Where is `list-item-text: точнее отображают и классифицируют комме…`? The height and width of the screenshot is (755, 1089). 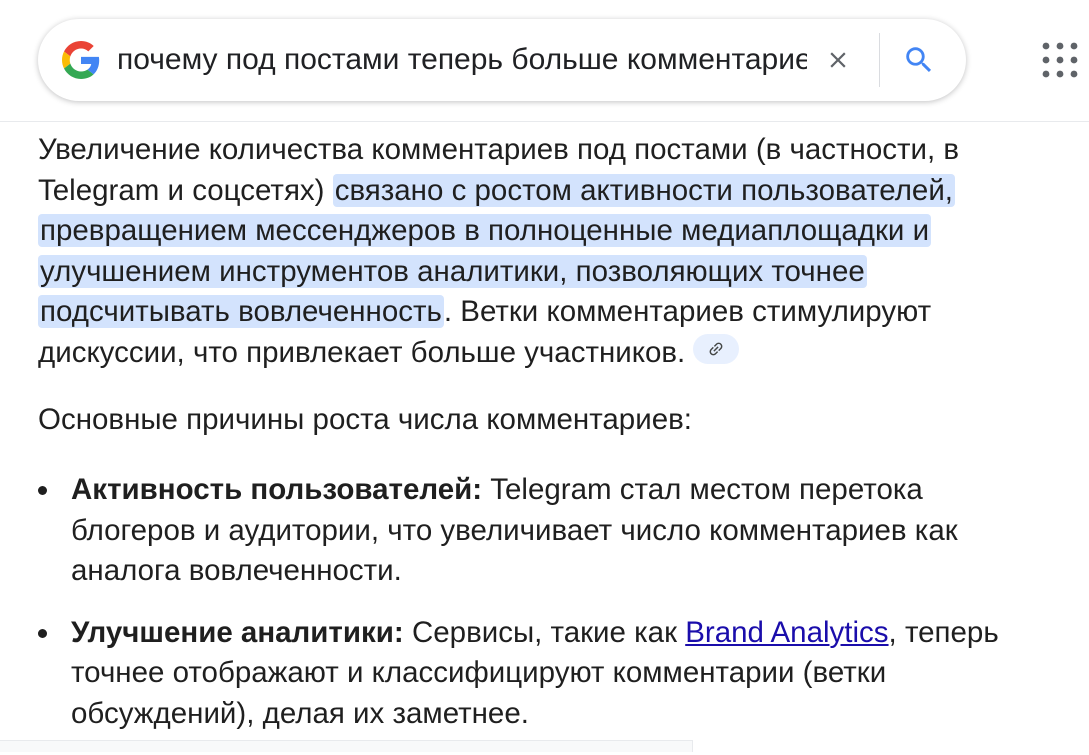
list-item-text: точнее отображают и классифицируют комме… is located at coordinates (479, 672).